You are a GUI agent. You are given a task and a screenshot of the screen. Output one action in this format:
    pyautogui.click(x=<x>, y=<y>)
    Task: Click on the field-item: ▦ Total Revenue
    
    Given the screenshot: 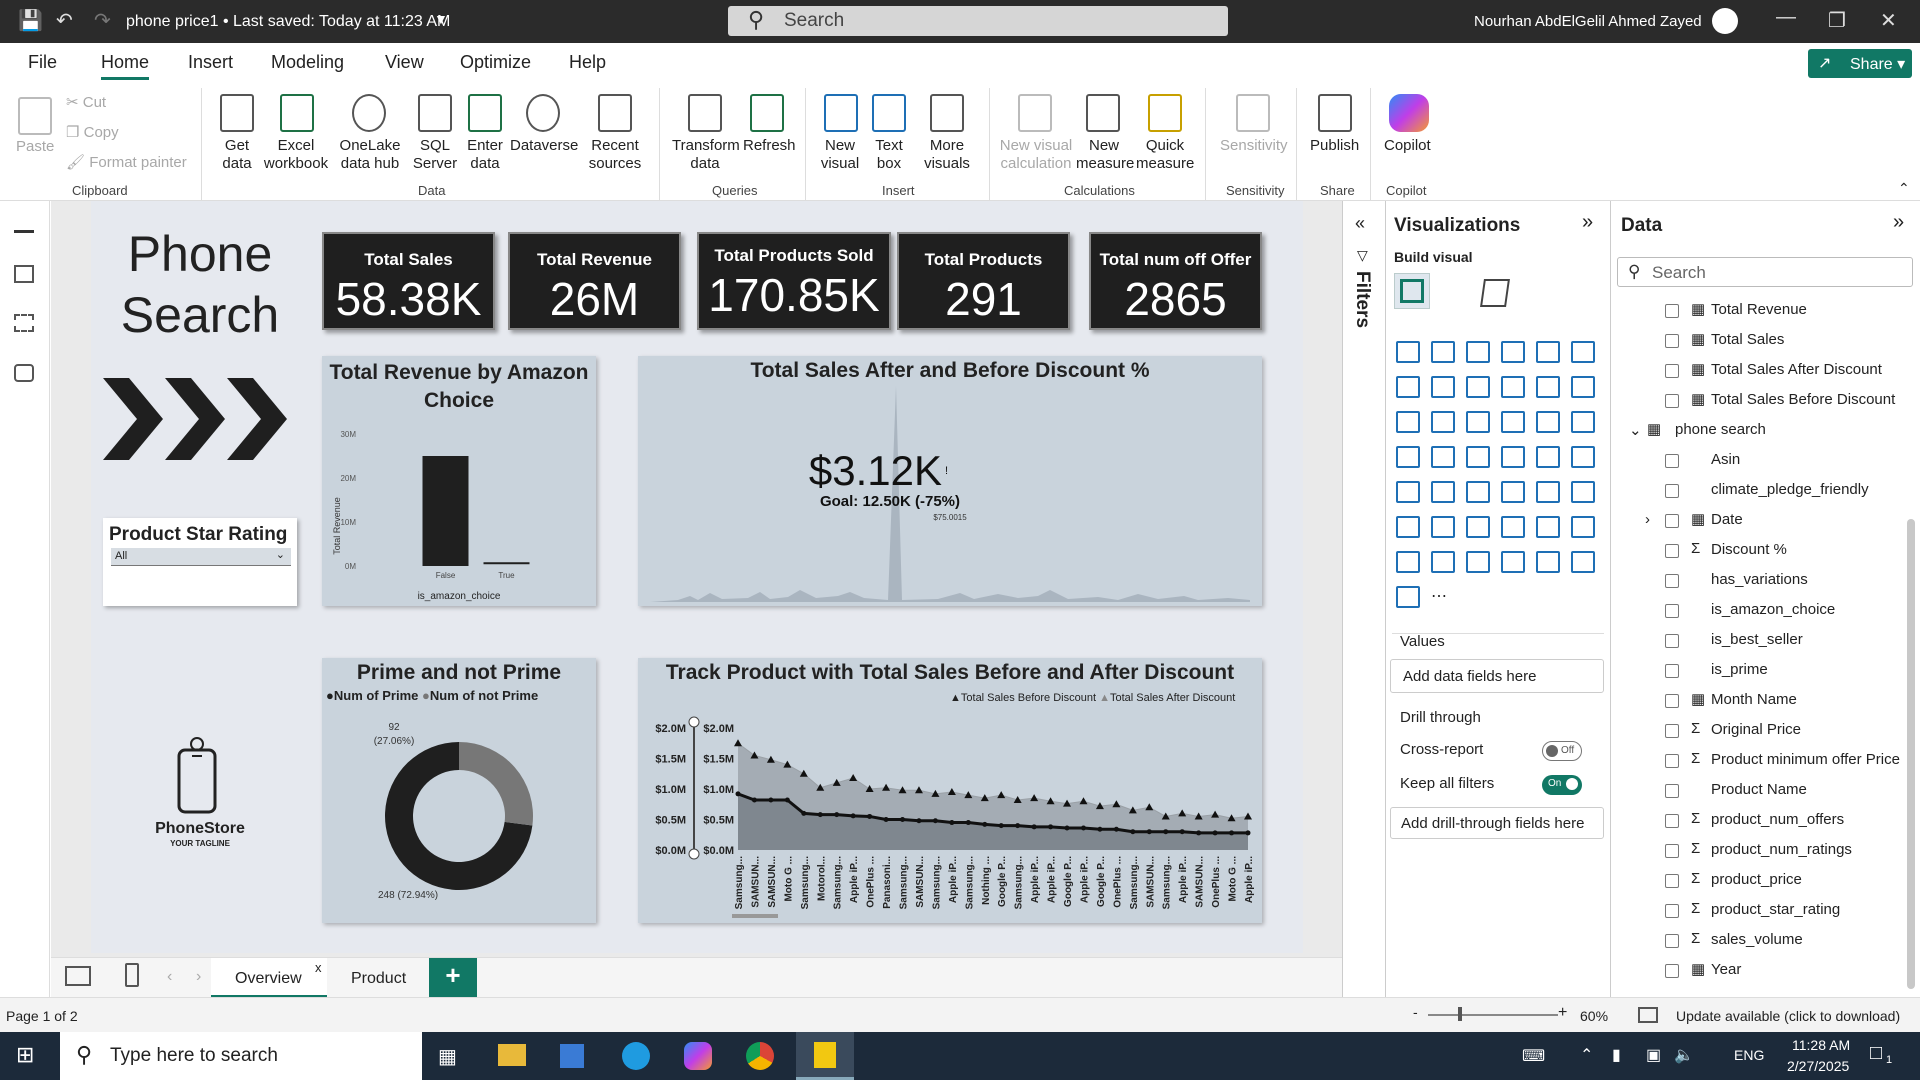 What is the action you would take?
    pyautogui.click(x=1759, y=313)
    